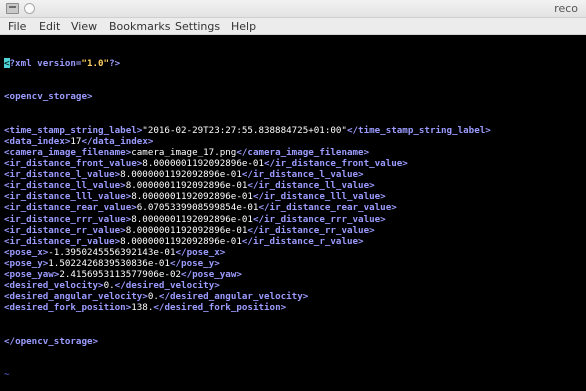 The height and width of the screenshot is (391, 586). What do you see at coordinates (32, 274) in the screenshot?
I see `xml-open-tag: <pose_yaw>` at bounding box center [32, 274].